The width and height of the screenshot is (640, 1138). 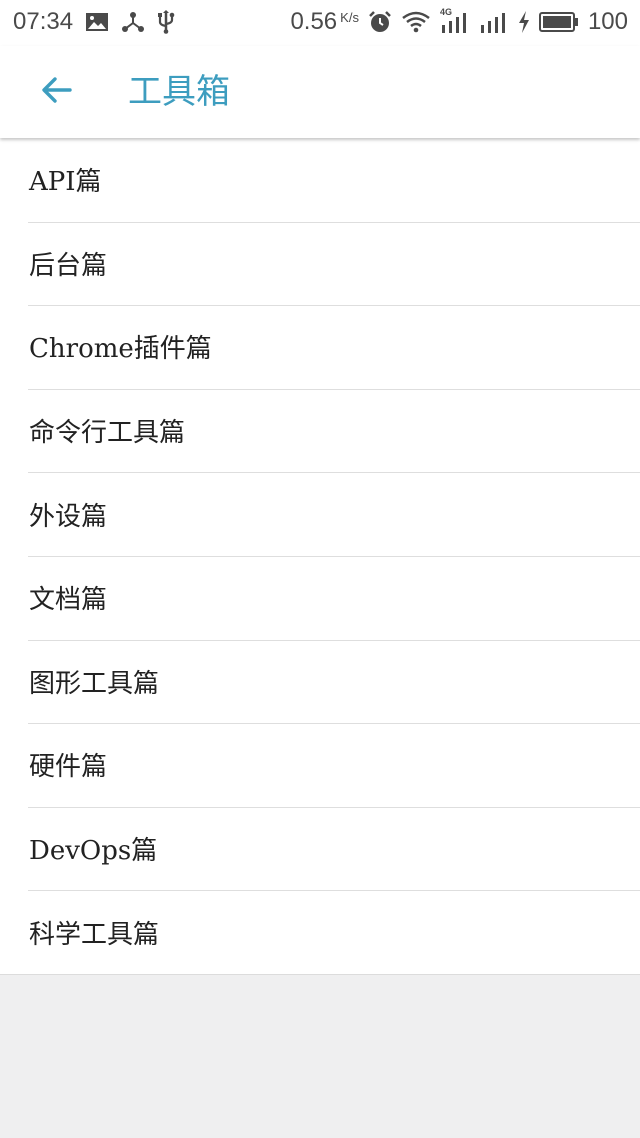 What do you see at coordinates (380, 22) in the screenshot?
I see `alarm-icon` at bounding box center [380, 22].